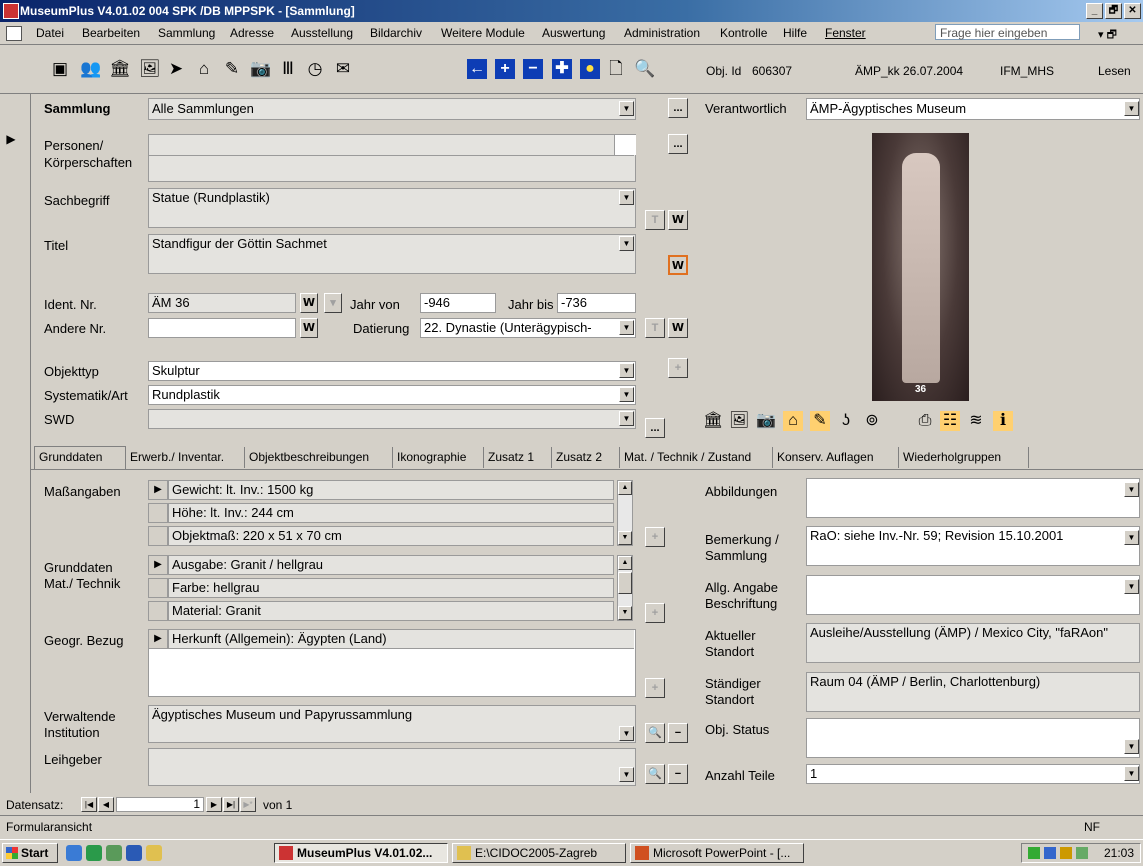 The height and width of the screenshot is (866, 1143). I want to click on geogr-bezug-row: Herkunft (Allgemein): Ägypten (Land), so click(401, 639).